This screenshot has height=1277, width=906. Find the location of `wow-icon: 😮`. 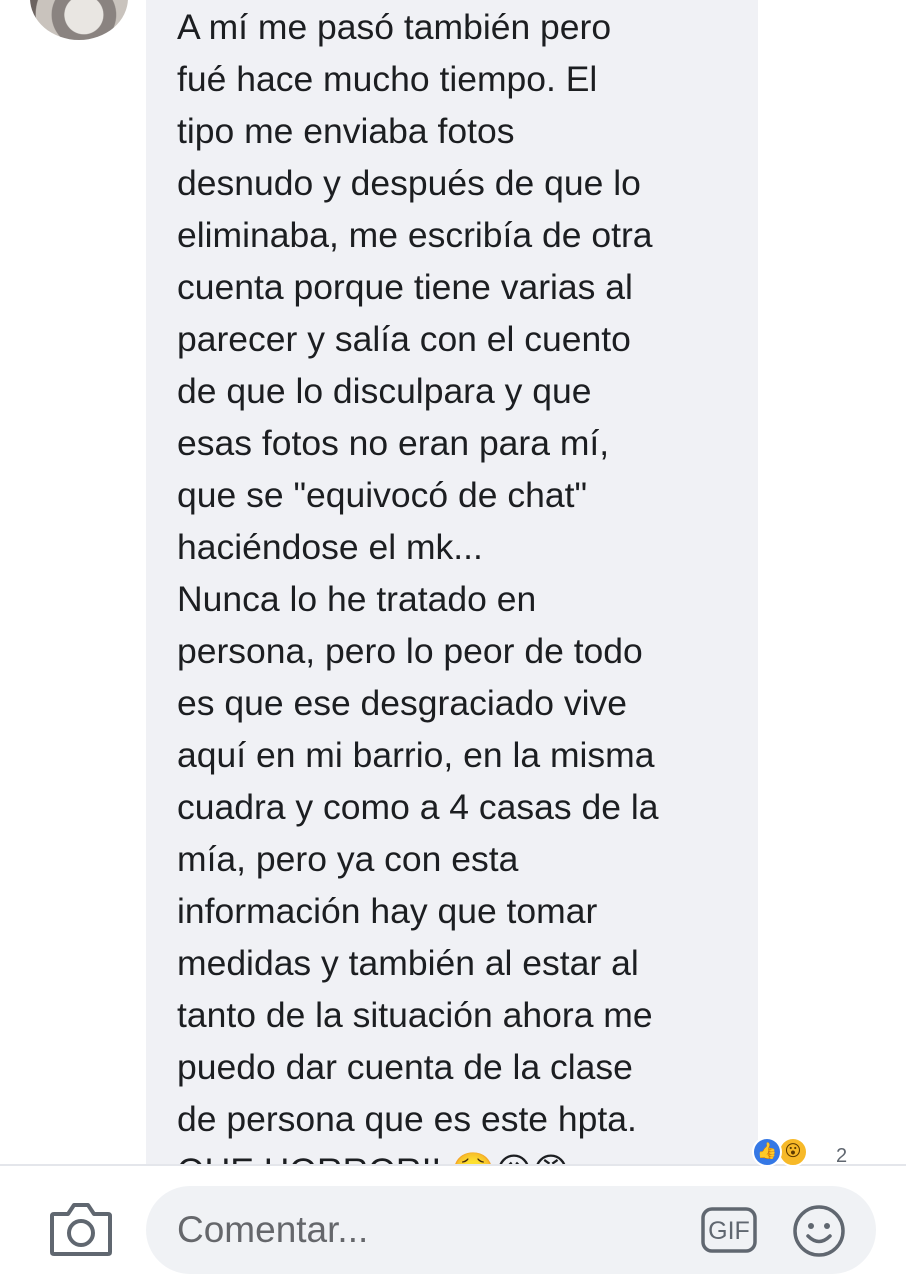

wow-icon: 😮 is located at coordinates (793, 1152).